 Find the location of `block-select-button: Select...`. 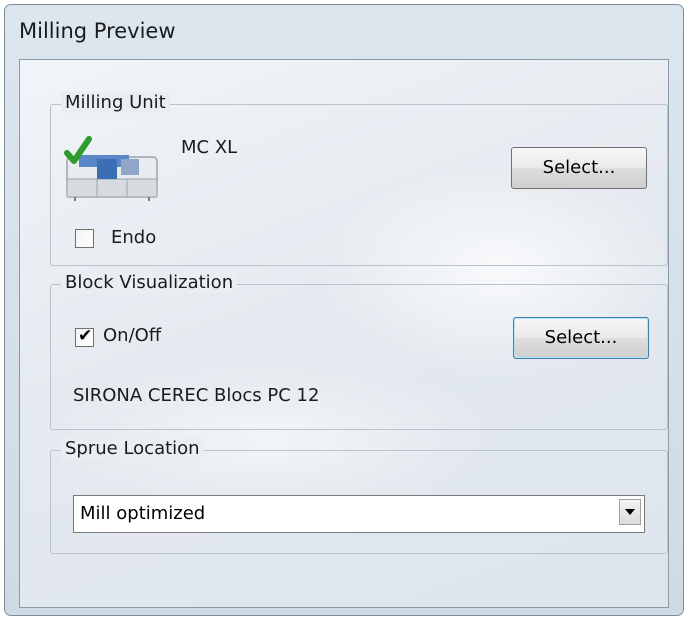

block-select-button: Select... is located at coordinates (581, 338).